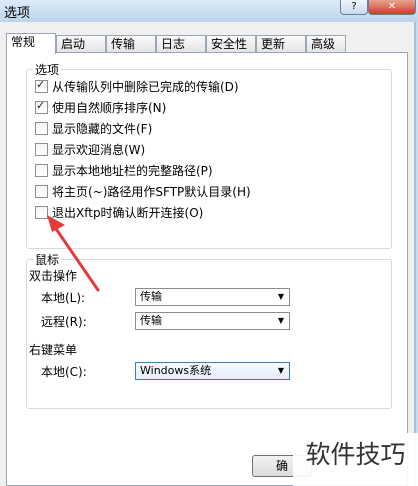  What do you see at coordinates (355, 459) in the screenshot?
I see `watermark-text: 软件技巧` at bounding box center [355, 459].